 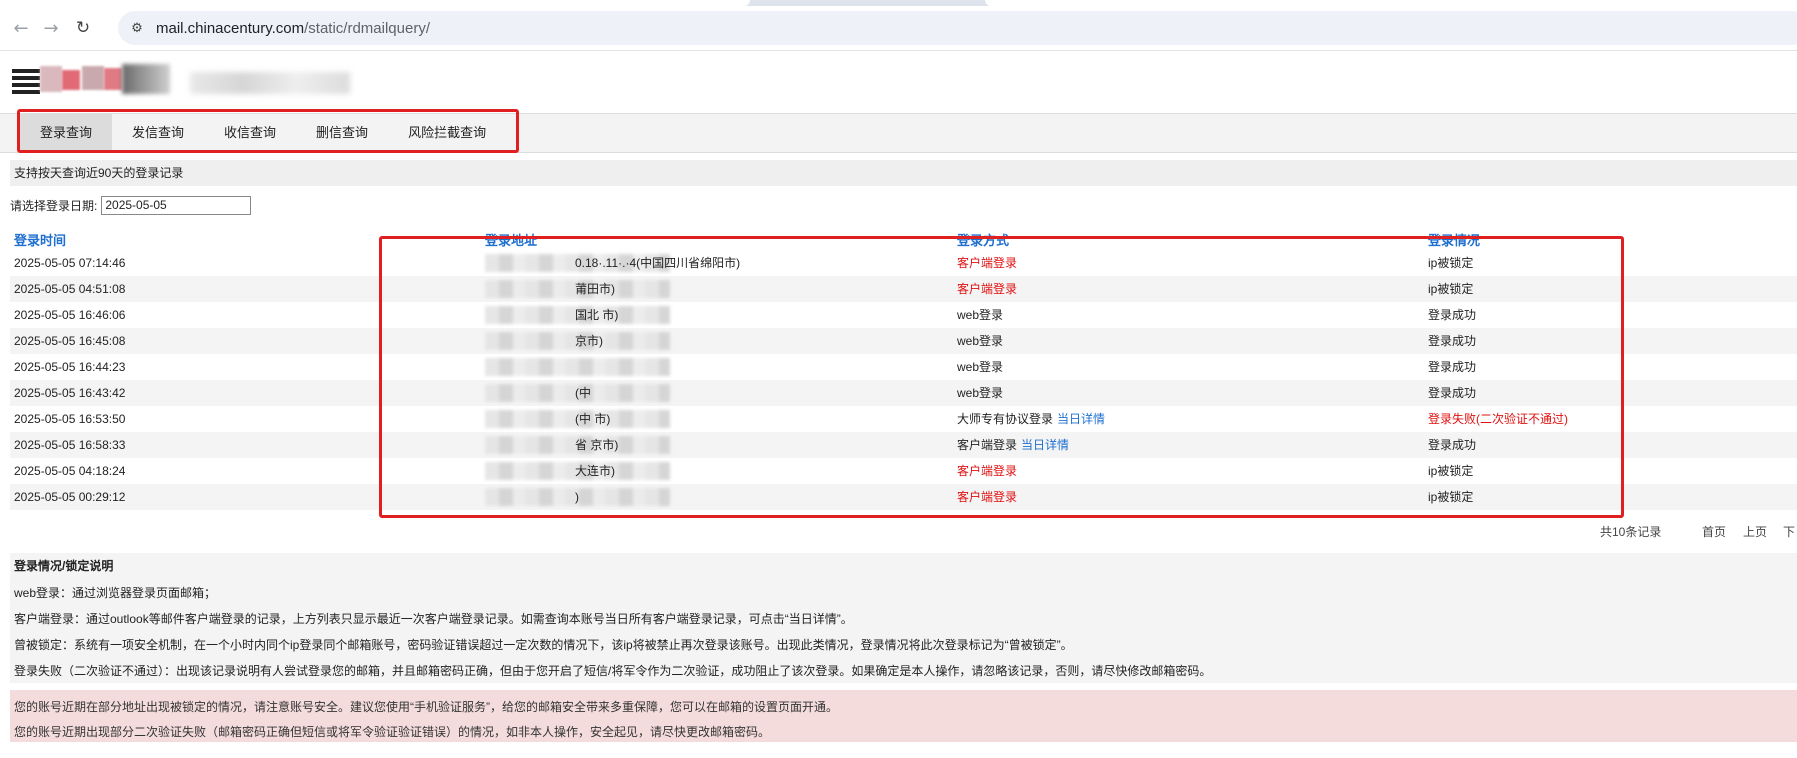 What do you see at coordinates (70, 497) in the screenshot?
I see `cell-login-time: 2025-05-05 00:29:12` at bounding box center [70, 497].